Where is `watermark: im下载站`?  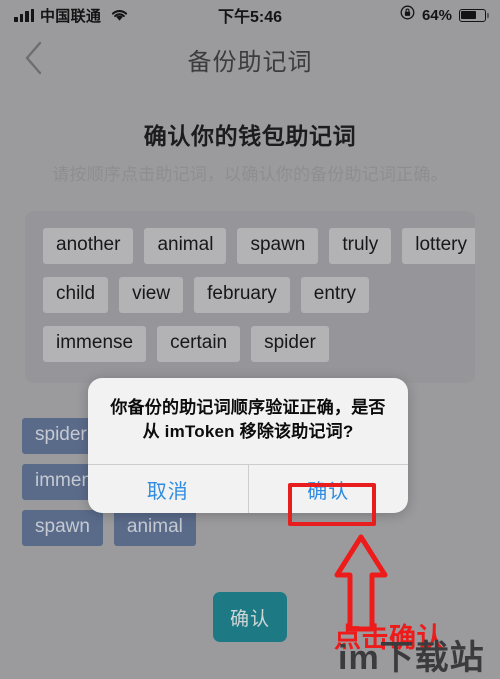 watermark: im下载站 is located at coordinates (411, 658).